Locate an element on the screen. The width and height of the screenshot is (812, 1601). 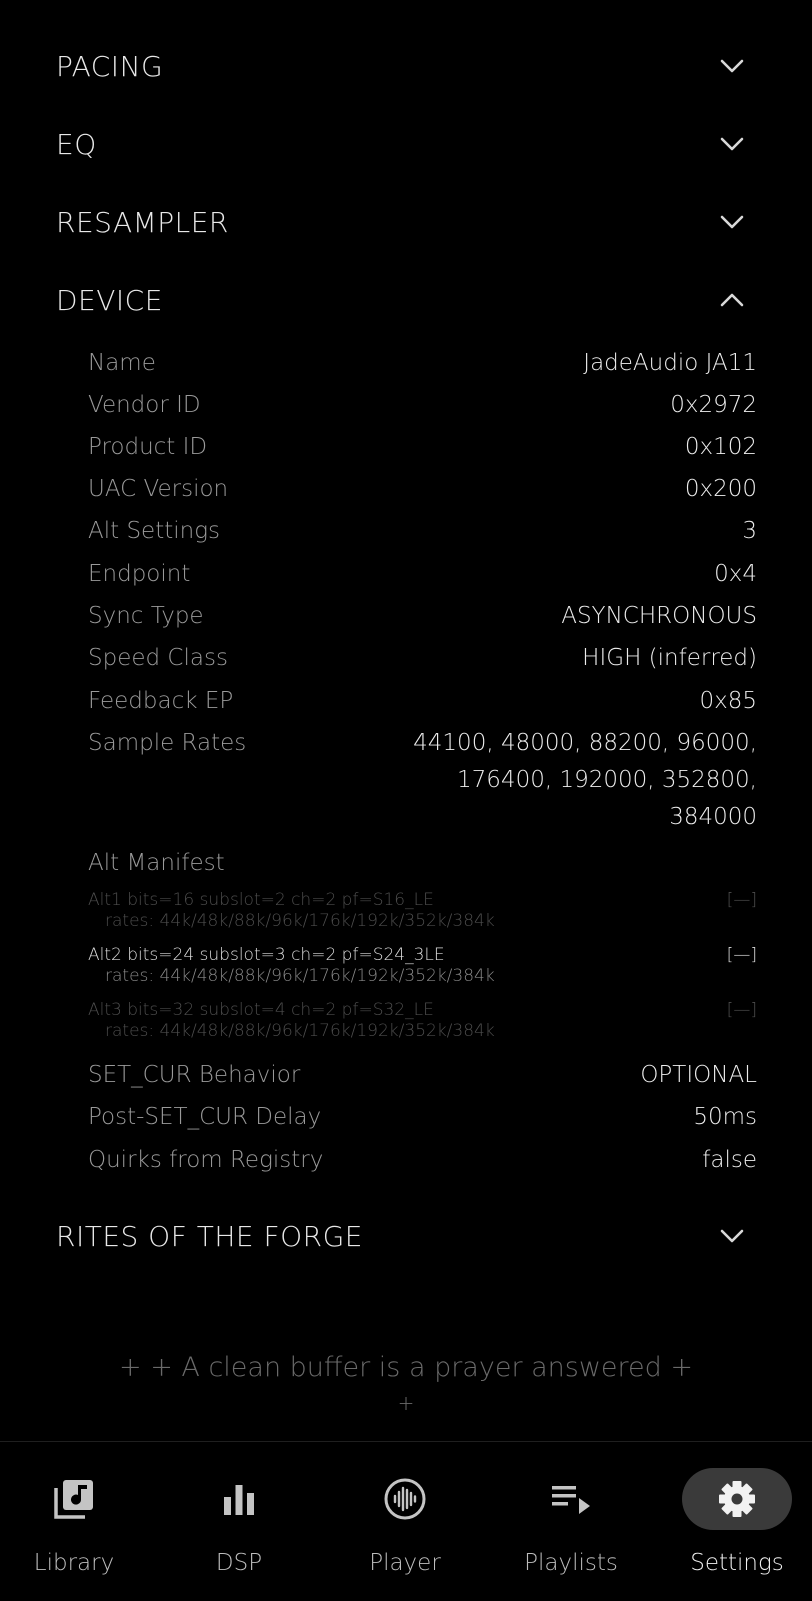
section-resampler: RESAMPLER is located at coordinates (401, 222).